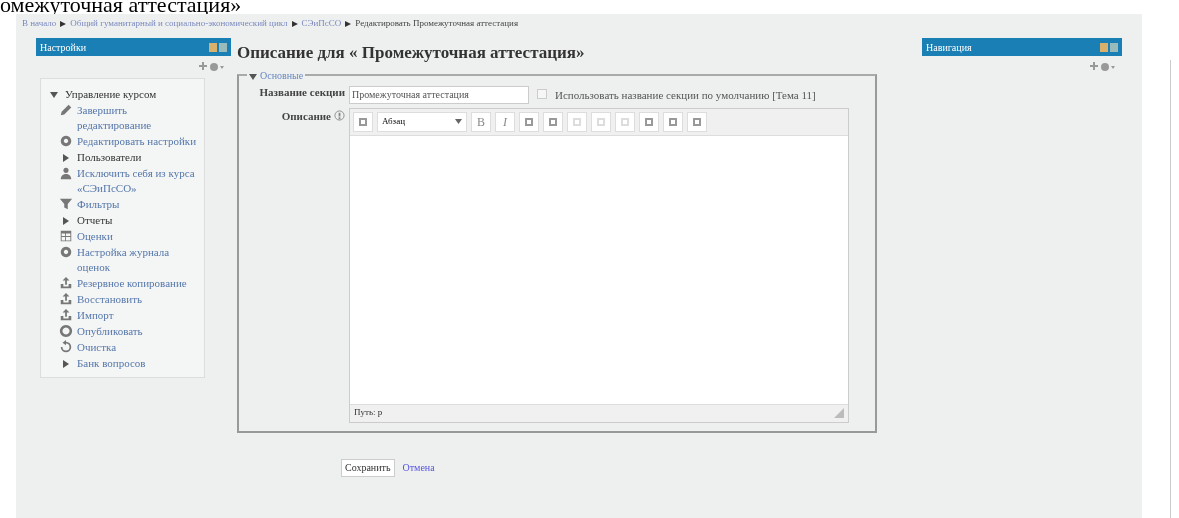 This screenshot has width=1179, height=518. Describe the element at coordinates (137, 118) in the screenshot. I see `tree-link: Завершить редактирование` at that location.